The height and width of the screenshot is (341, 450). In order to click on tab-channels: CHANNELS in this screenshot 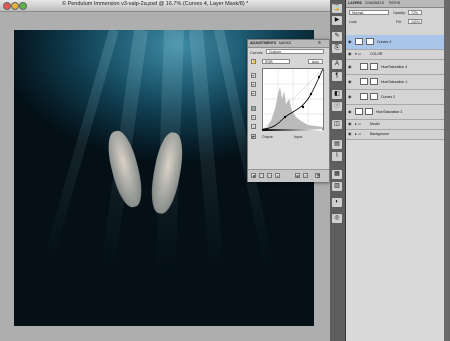, I will do `click(374, 3)`.